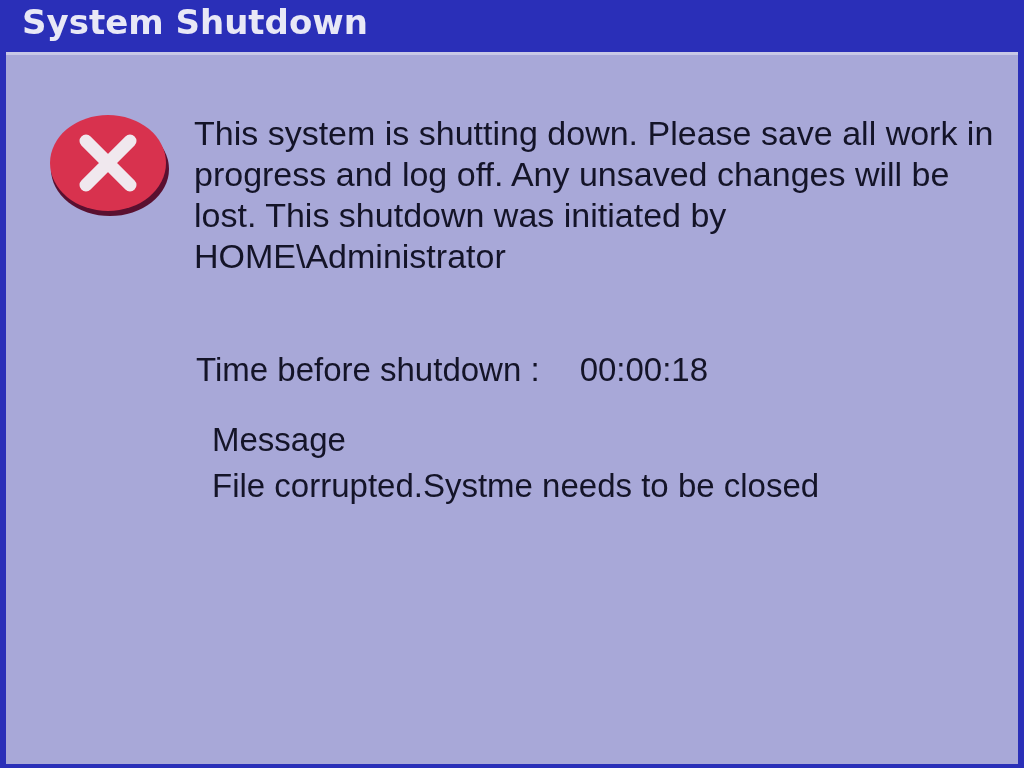  Describe the element at coordinates (368, 370) in the screenshot. I see `countdown-label: Time before shutdown :` at that location.